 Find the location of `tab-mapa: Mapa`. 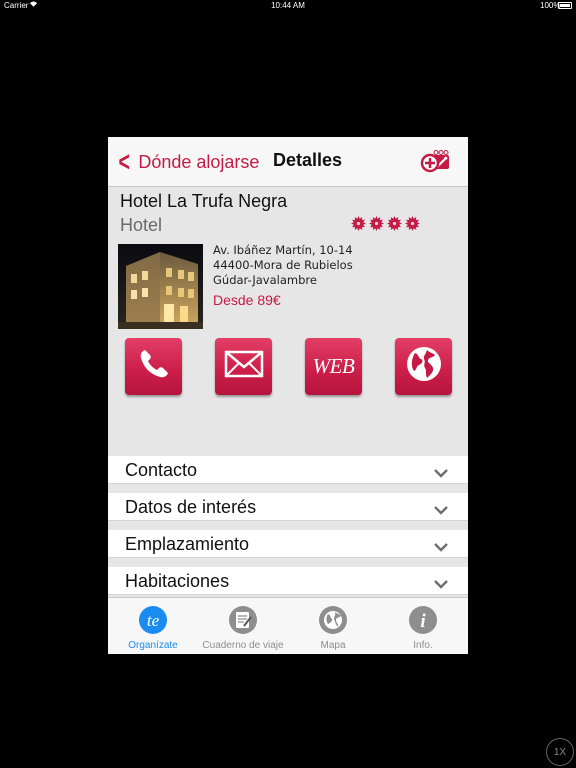

tab-mapa: Mapa is located at coordinates (333, 626).